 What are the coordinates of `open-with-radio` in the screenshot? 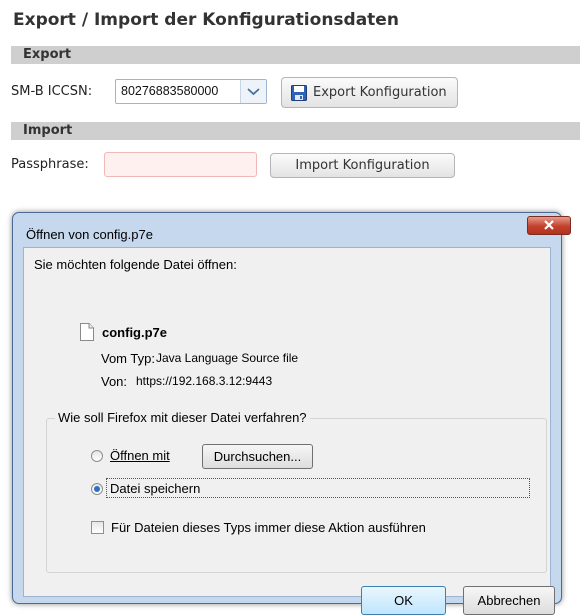 It's located at (97, 456).